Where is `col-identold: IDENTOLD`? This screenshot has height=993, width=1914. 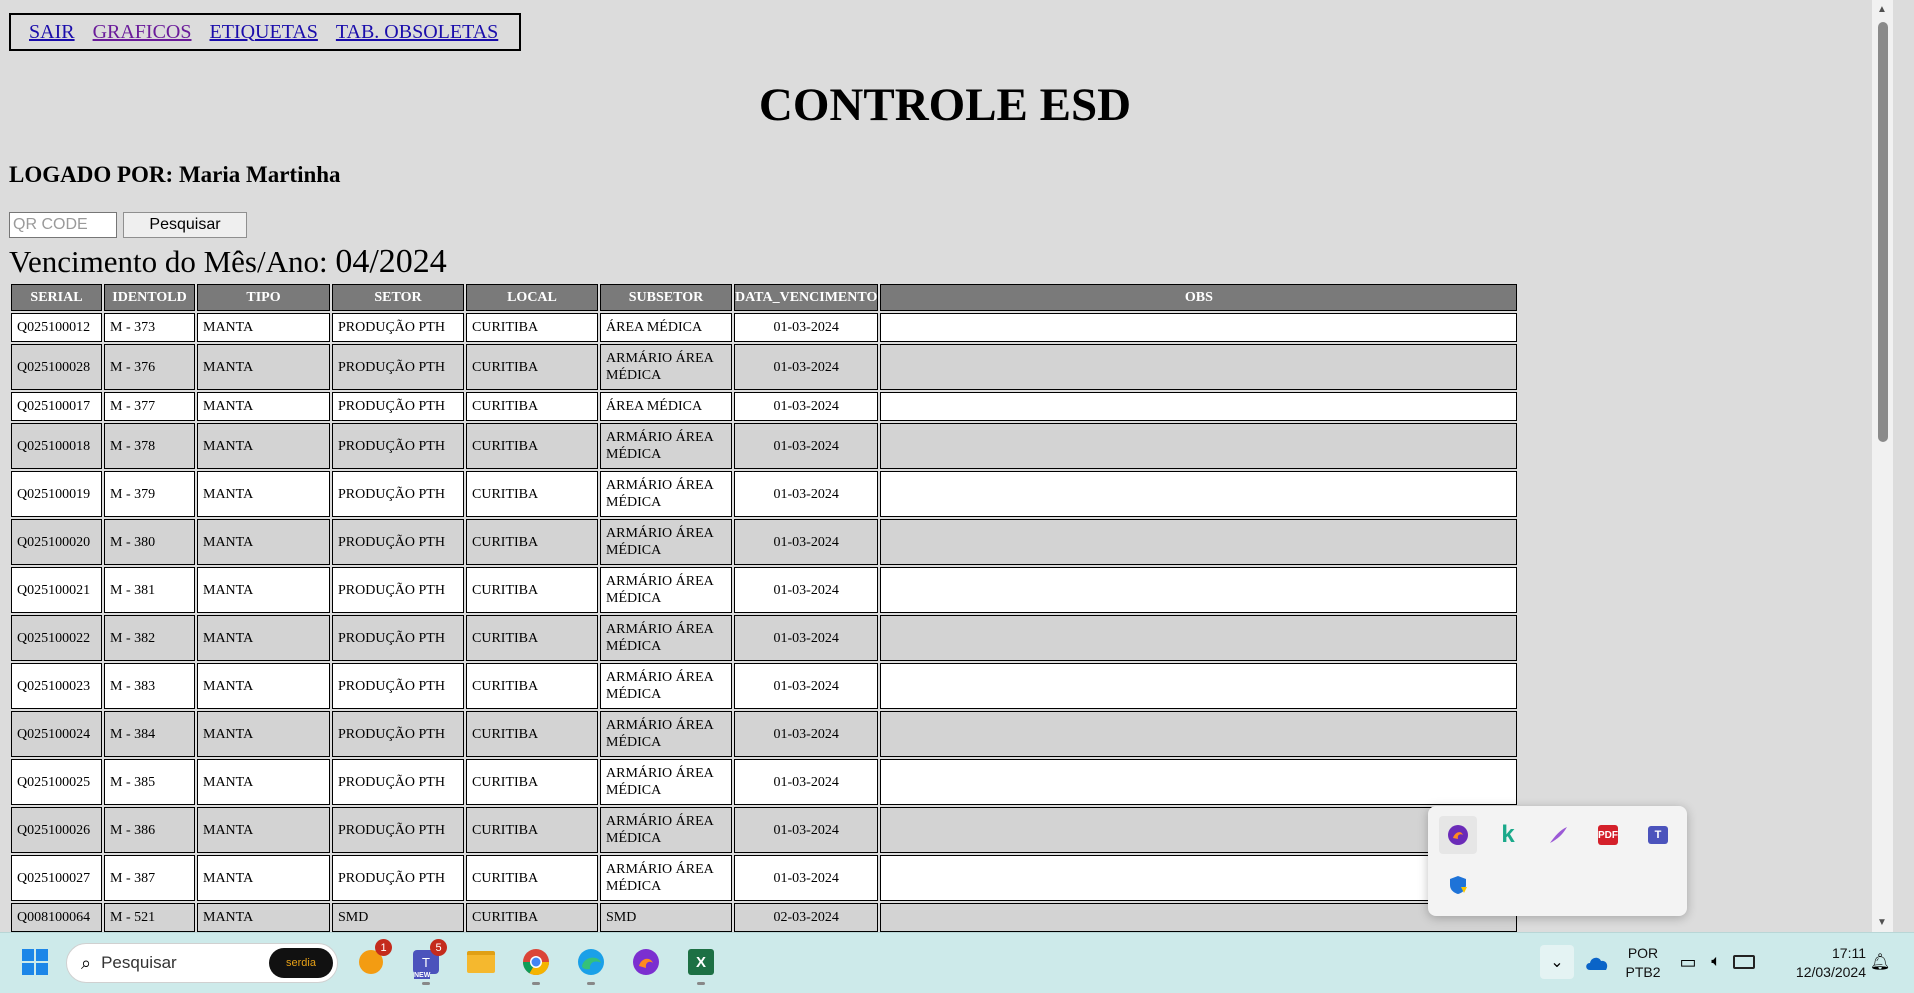 col-identold: IDENTOLD is located at coordinates (149, 297).